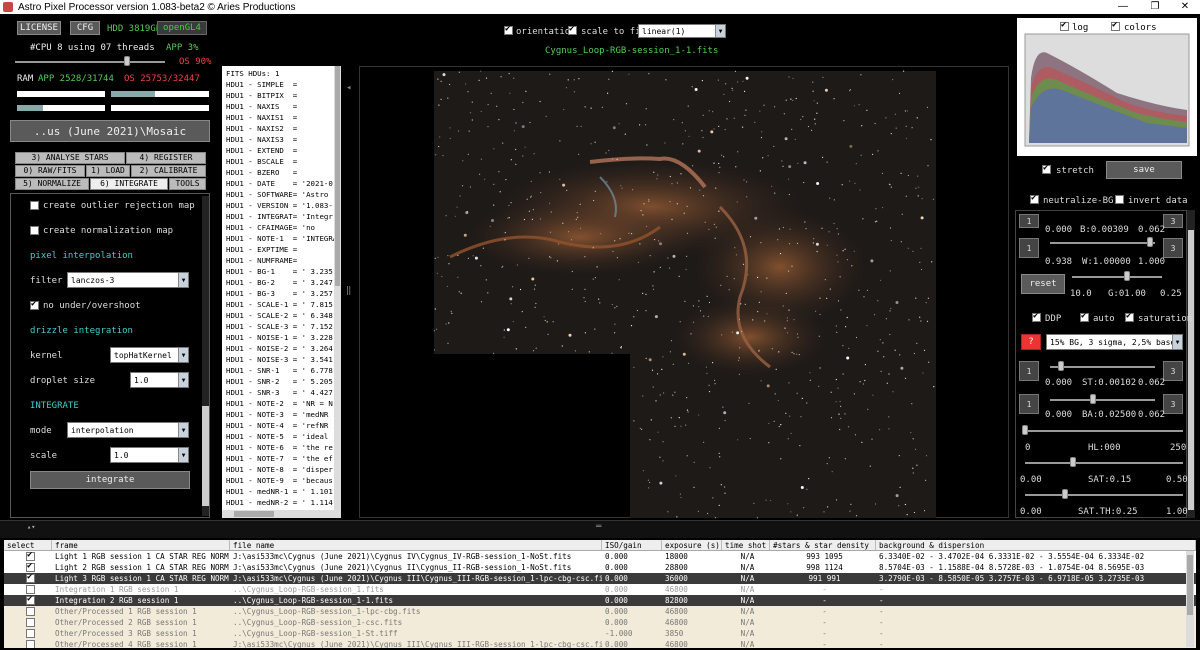  I want to click on sat-threshold-slider-knob, so click(1065, 494).